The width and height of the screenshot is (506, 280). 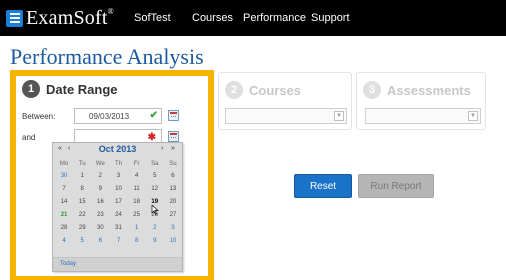 What do you see at coordinates (100, 202) in the screenshot?
I see `calendar-day: 16` at bounding box center [100, 202].